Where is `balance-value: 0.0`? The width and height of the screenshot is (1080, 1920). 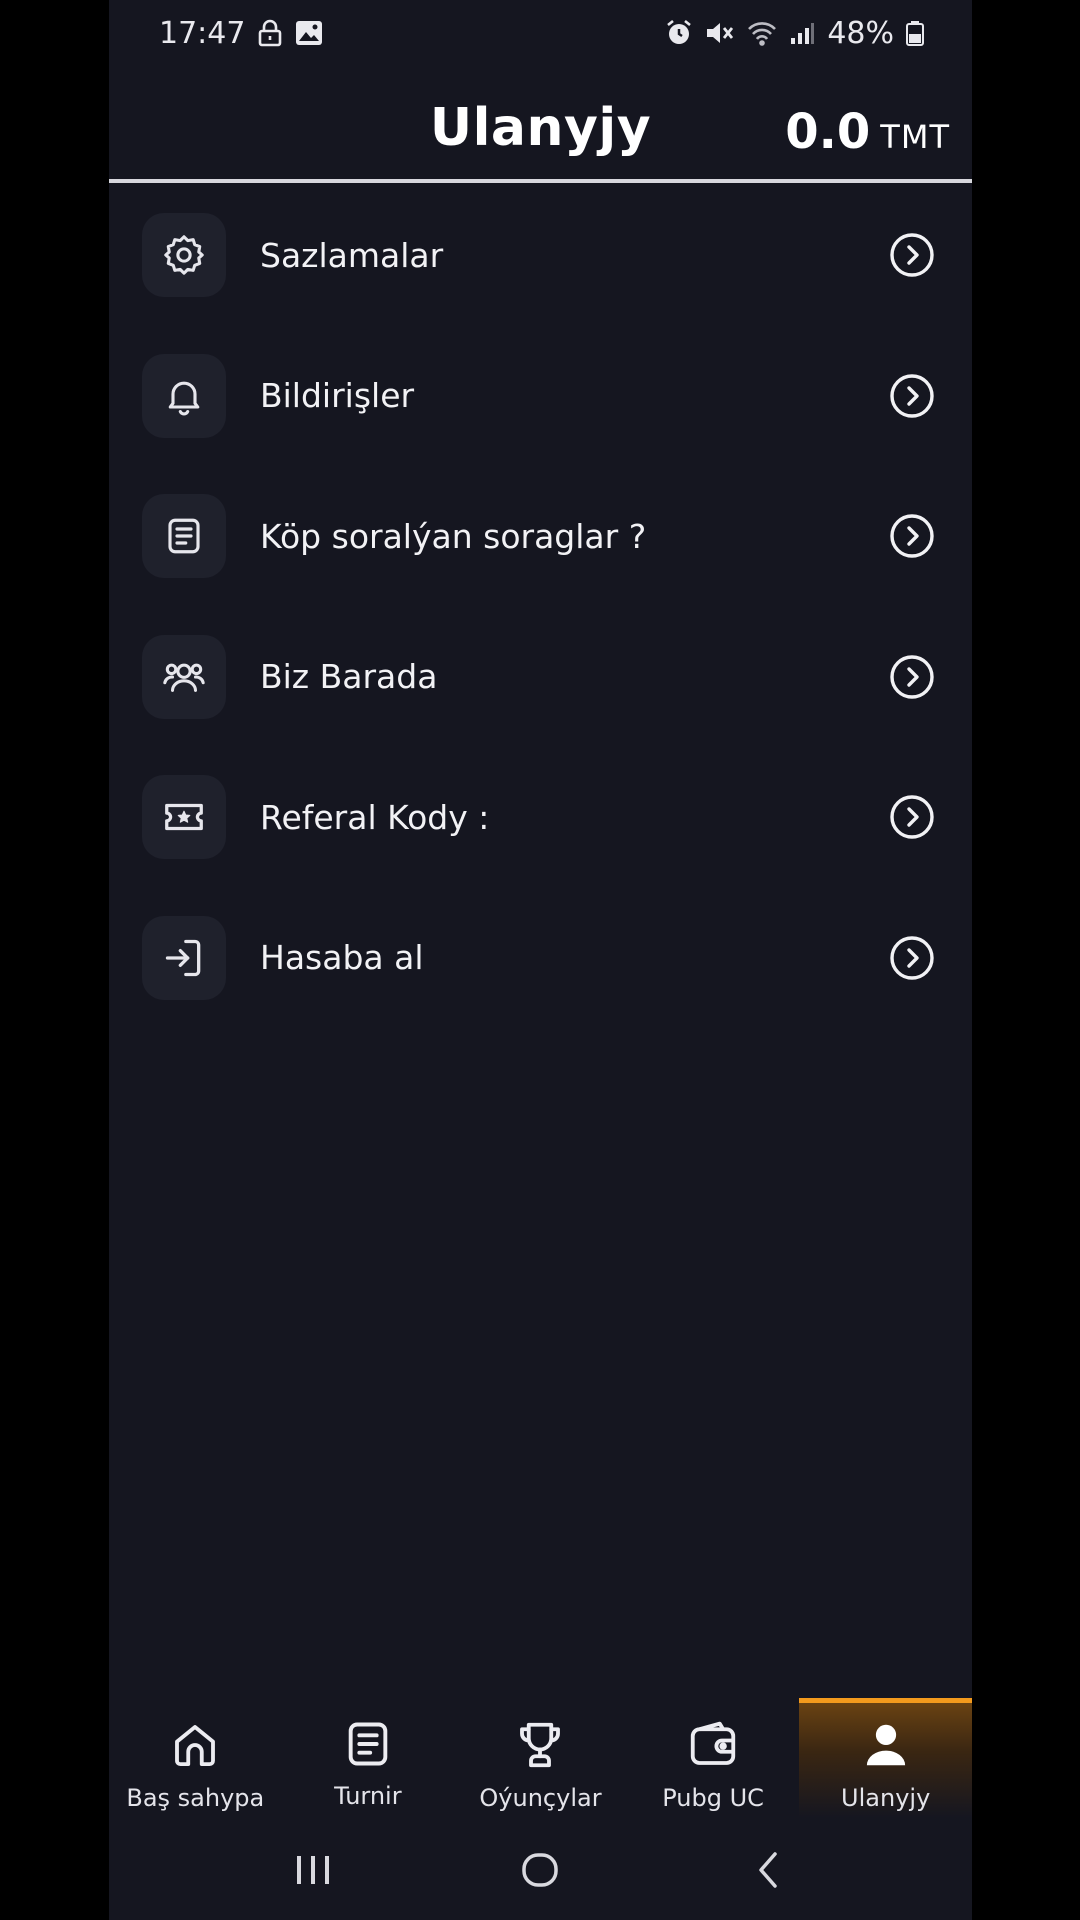 balance-value: 0.0 is located at coordinates (828, 132).